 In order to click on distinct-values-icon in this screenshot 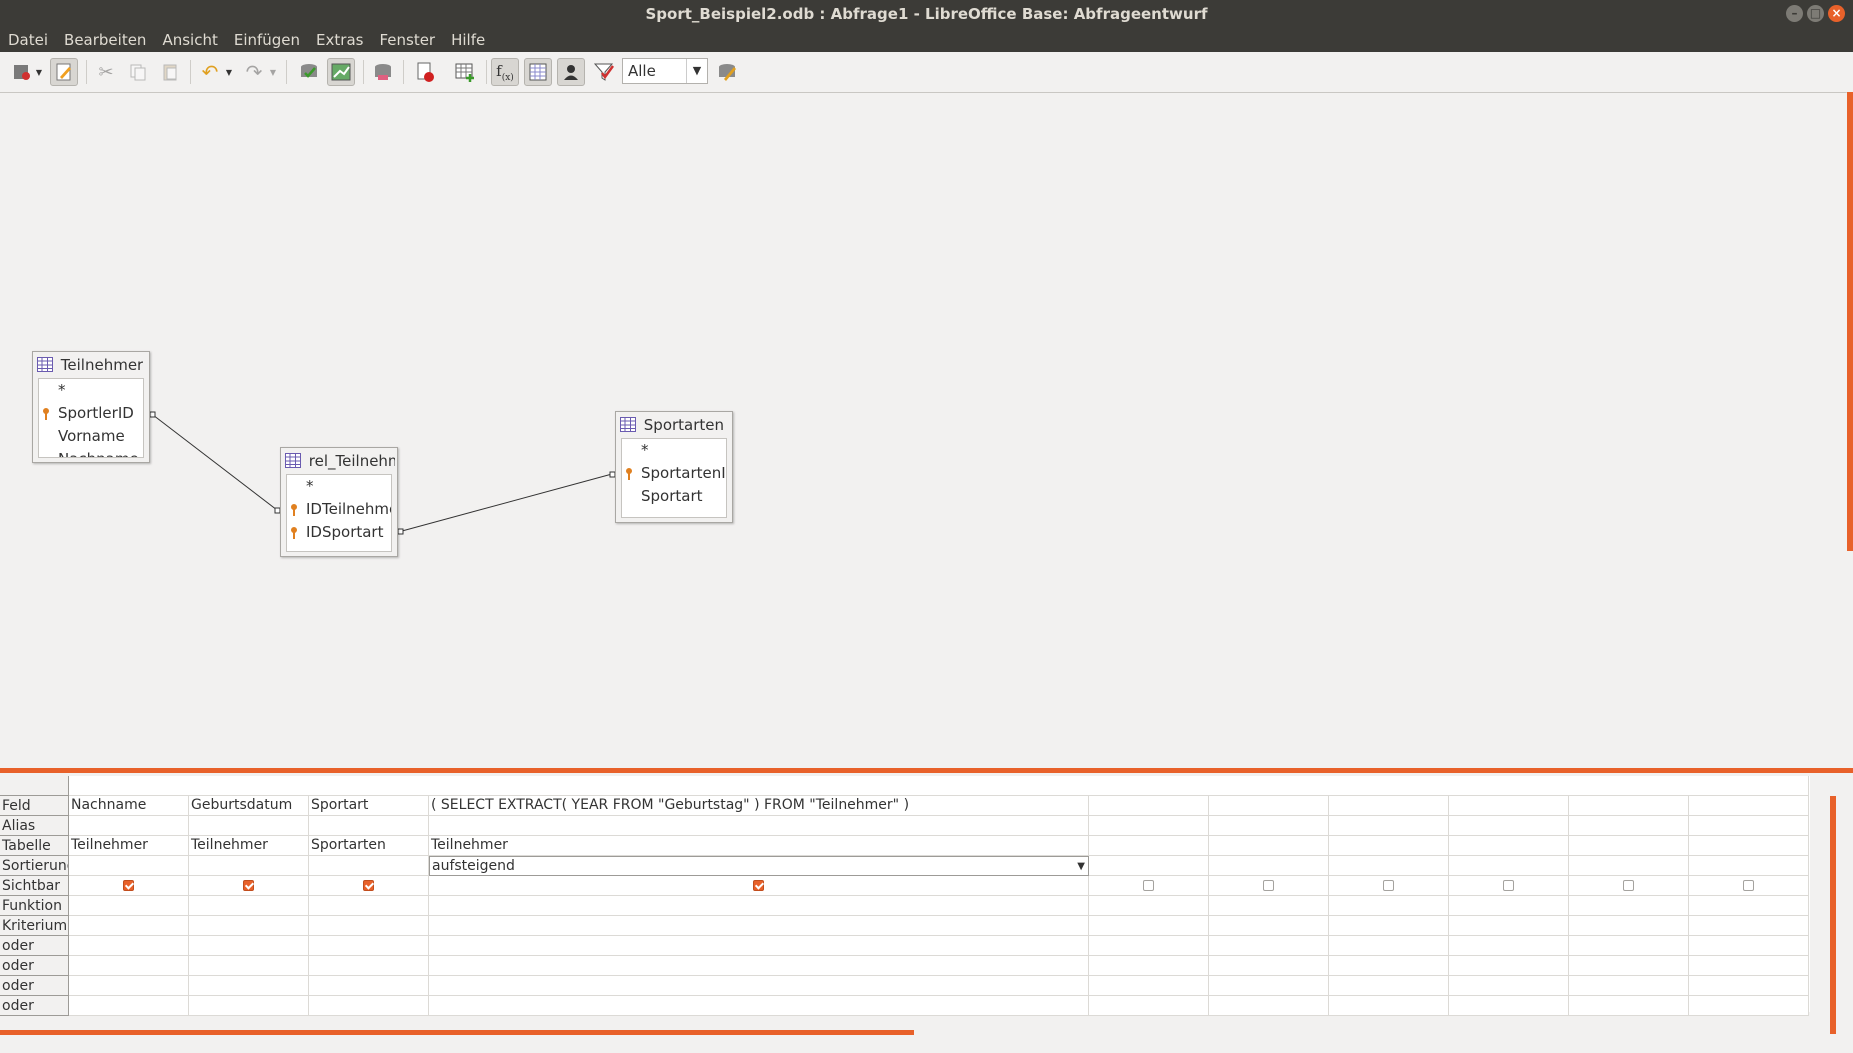, I will do `click(604, 72)`.